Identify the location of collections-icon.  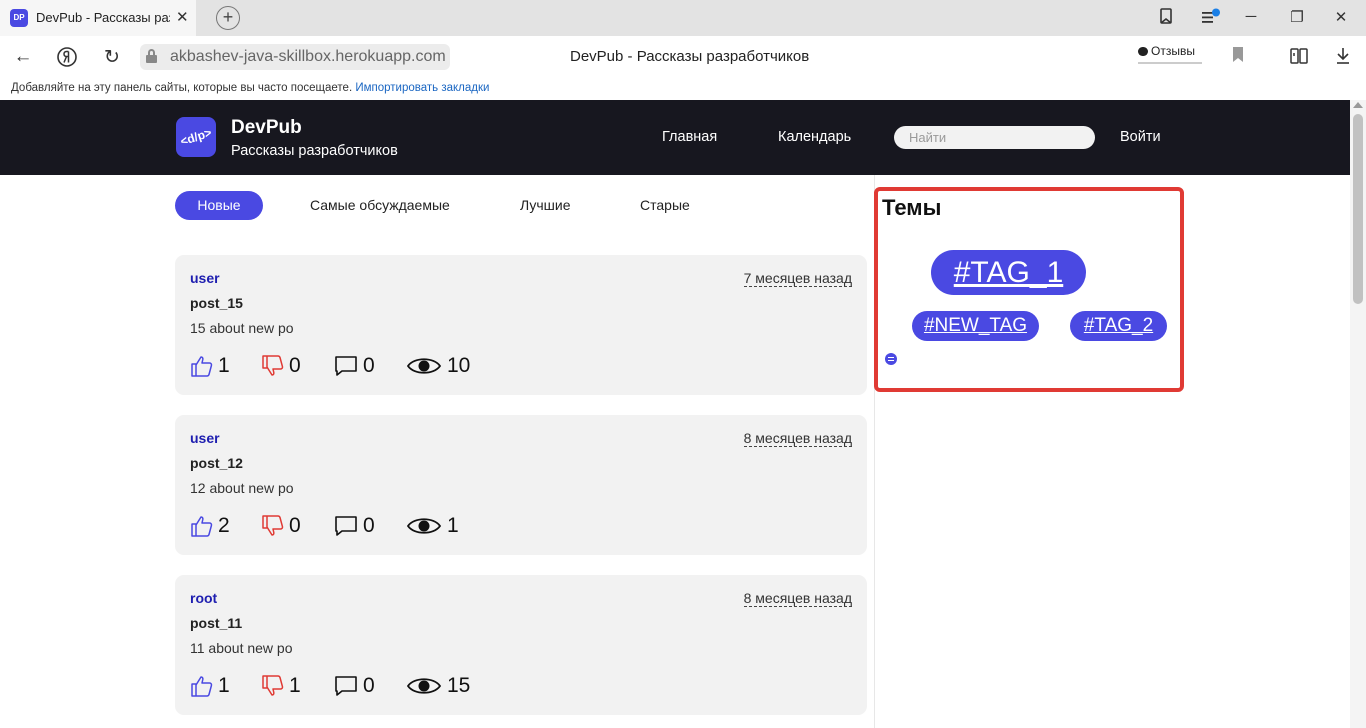
(1166, 19).